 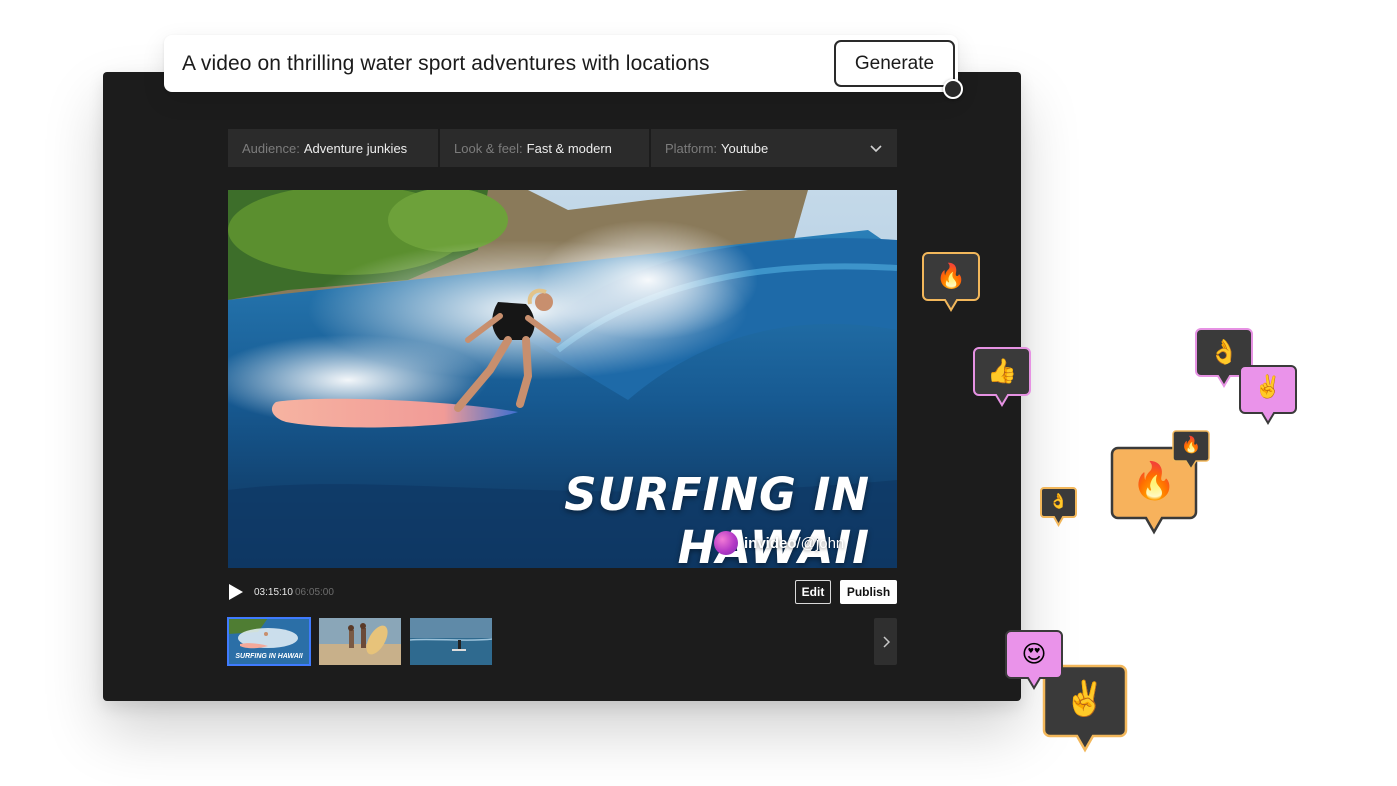 What do you see at coordinates (569, 148) in the screenshot?
I see `setting-value: Fast & modern` at bounding box center [569, 148].